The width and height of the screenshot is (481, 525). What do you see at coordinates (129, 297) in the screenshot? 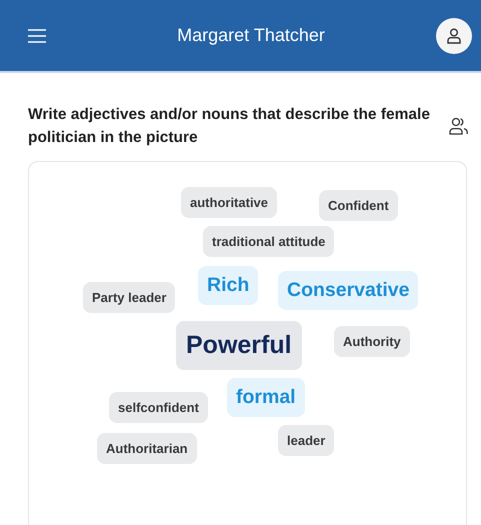
I see `word-tag: Party leader` at bounding box center [129, 297].